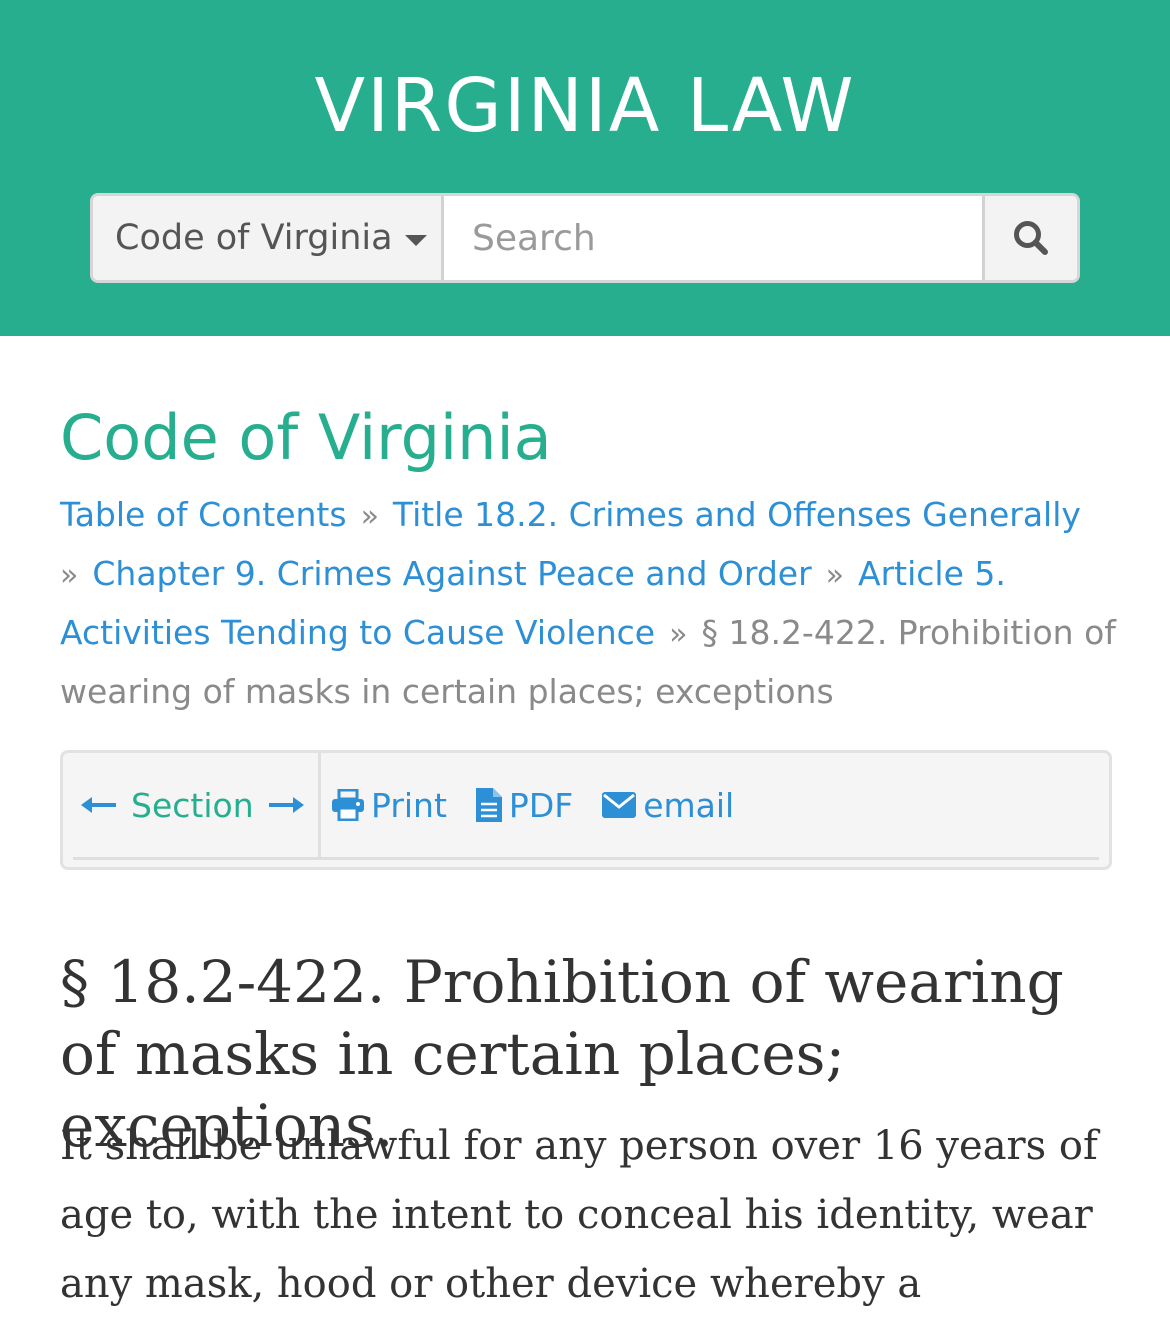  I want to click on section-label: Section, so click(192, 805).